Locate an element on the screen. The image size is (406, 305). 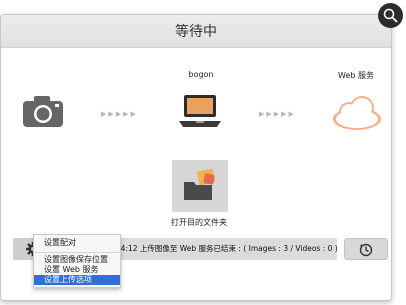
web-service-label: Web 服务 is located at coordinates (356, 75).